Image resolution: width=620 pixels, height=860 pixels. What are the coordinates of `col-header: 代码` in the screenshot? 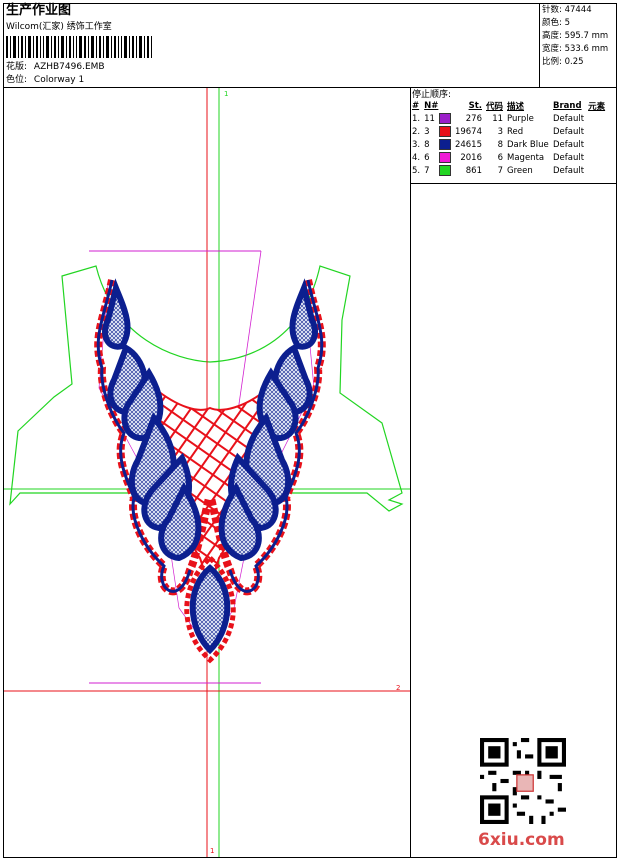 It's located at (495, 107).